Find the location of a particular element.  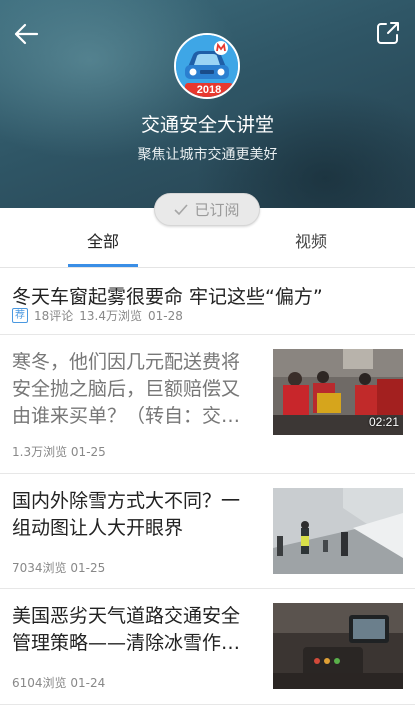

article-meta: 6104浏览 01-24 is located at coordinates (58, 682).